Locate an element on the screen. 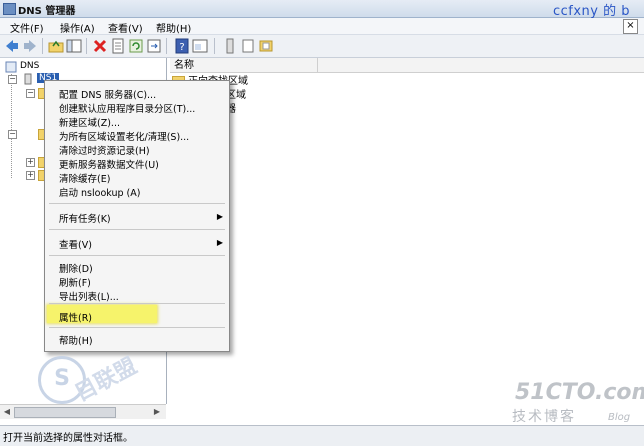 This screenshot has width=644, height=446. column-header-name: 名称 is located at coordinates (244, 65).